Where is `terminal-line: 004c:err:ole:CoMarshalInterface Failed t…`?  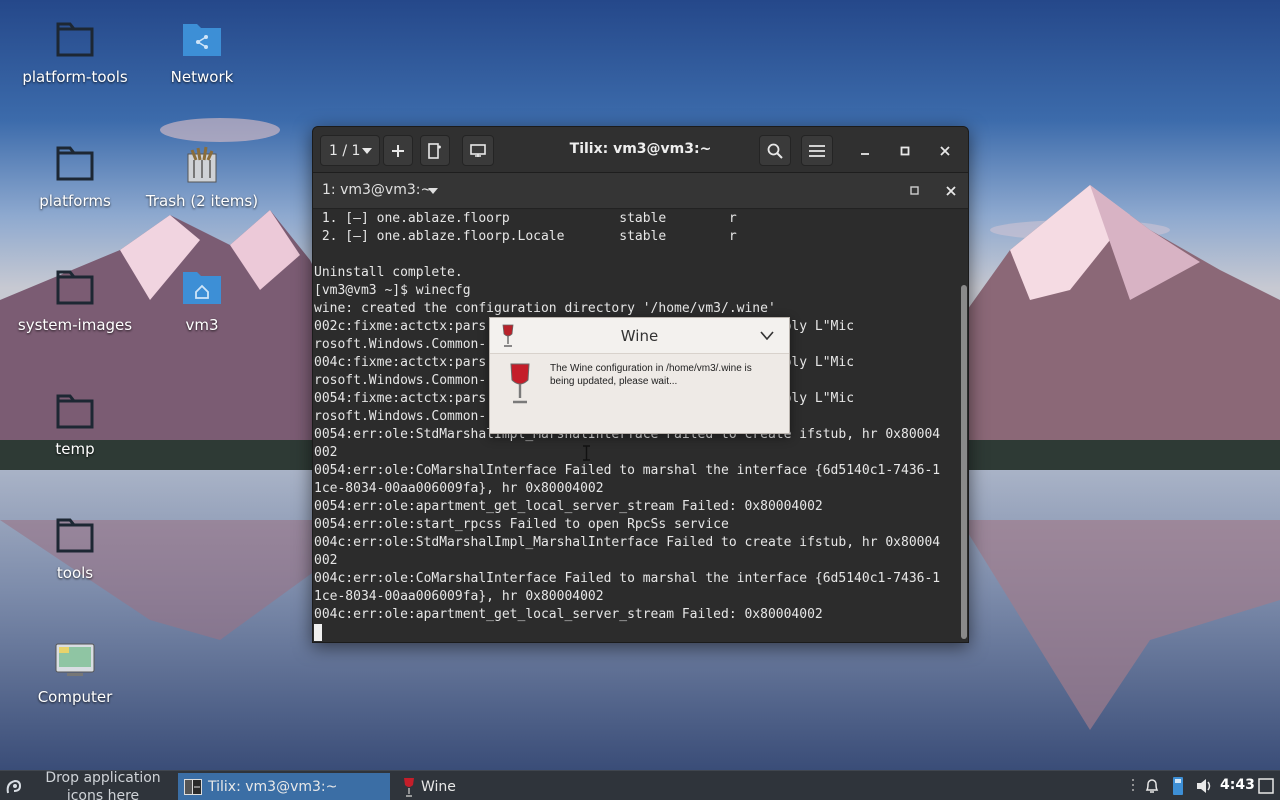 terminal-line: 004c:err:ole:CoMarshalInterface Failed t… is located at coordinates (627, 578).